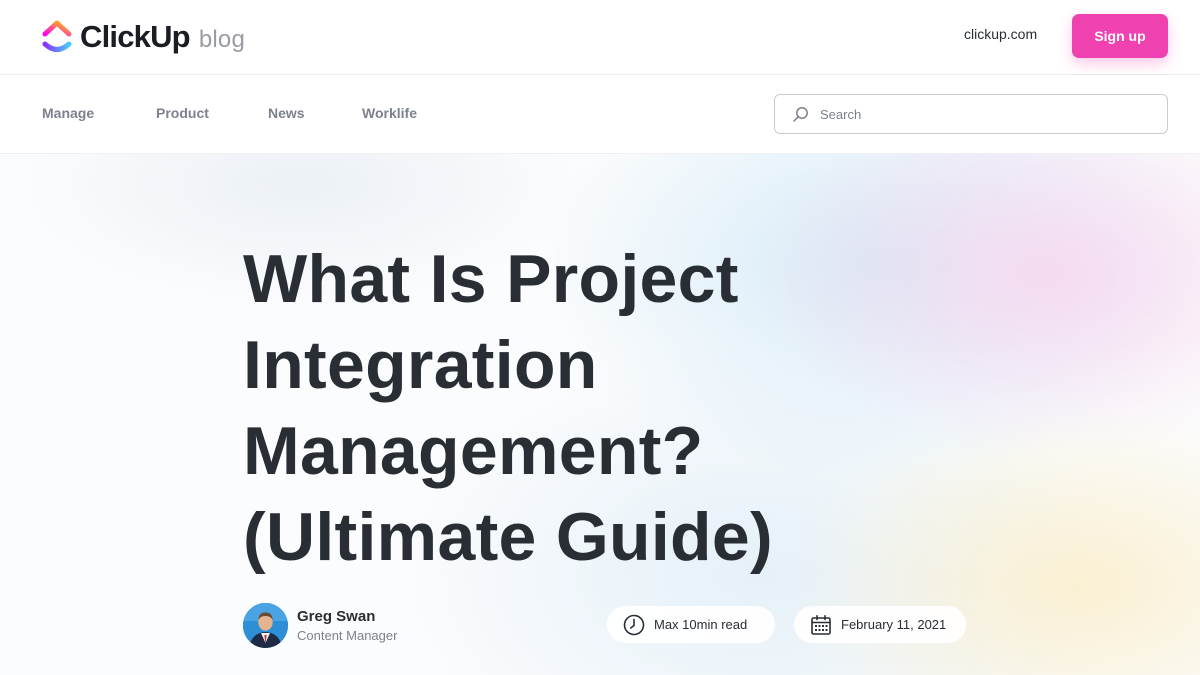 The height and width of the screenshot is (675, 1200). I want to click on sign-up-button: Sign up, so click(1120, 36).